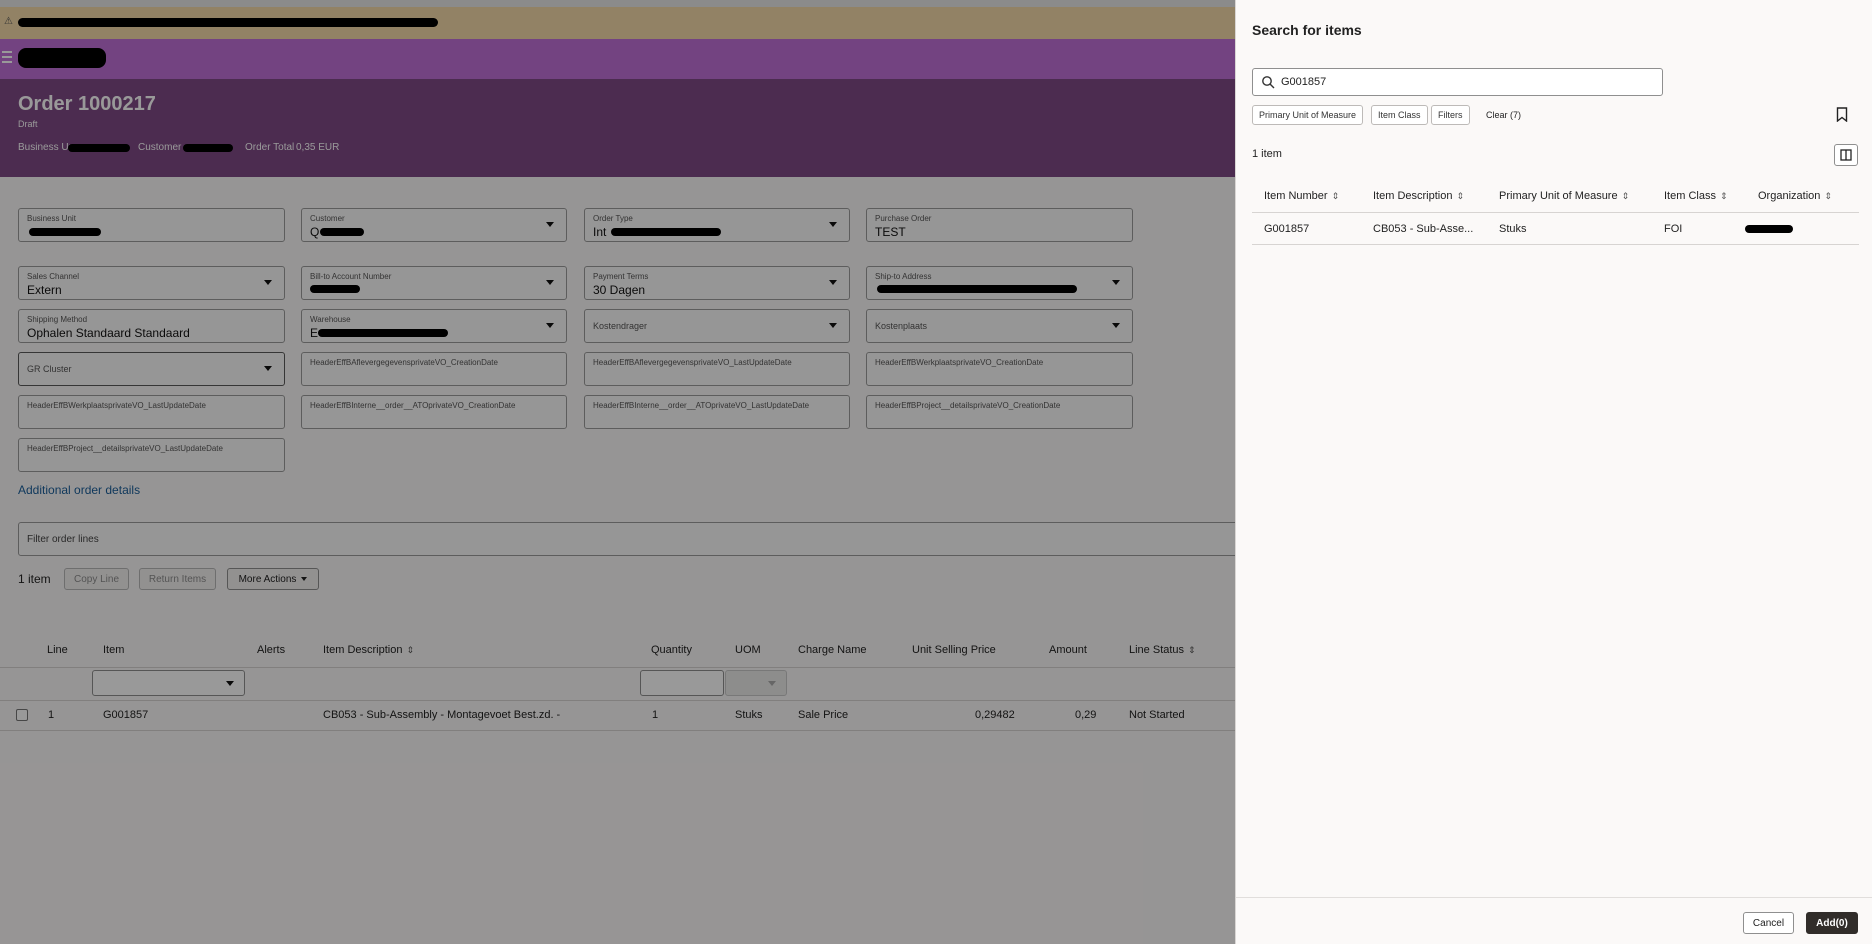 This screenshot has width=1872, height=944. I want to click on col-item-description-label: Item Description, so click(1413, 196).